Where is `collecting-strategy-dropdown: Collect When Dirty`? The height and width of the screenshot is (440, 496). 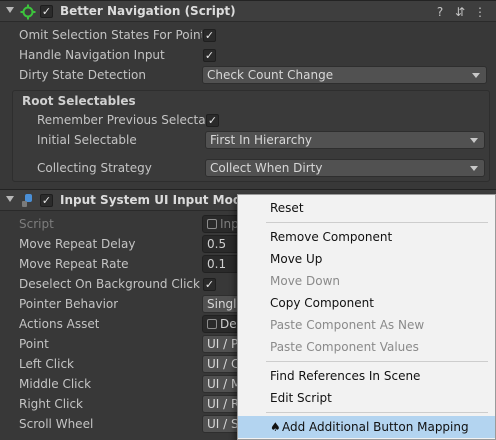
collecting-strategy-dropdown: Collect When Dirty is located at coordinates (345, 168).